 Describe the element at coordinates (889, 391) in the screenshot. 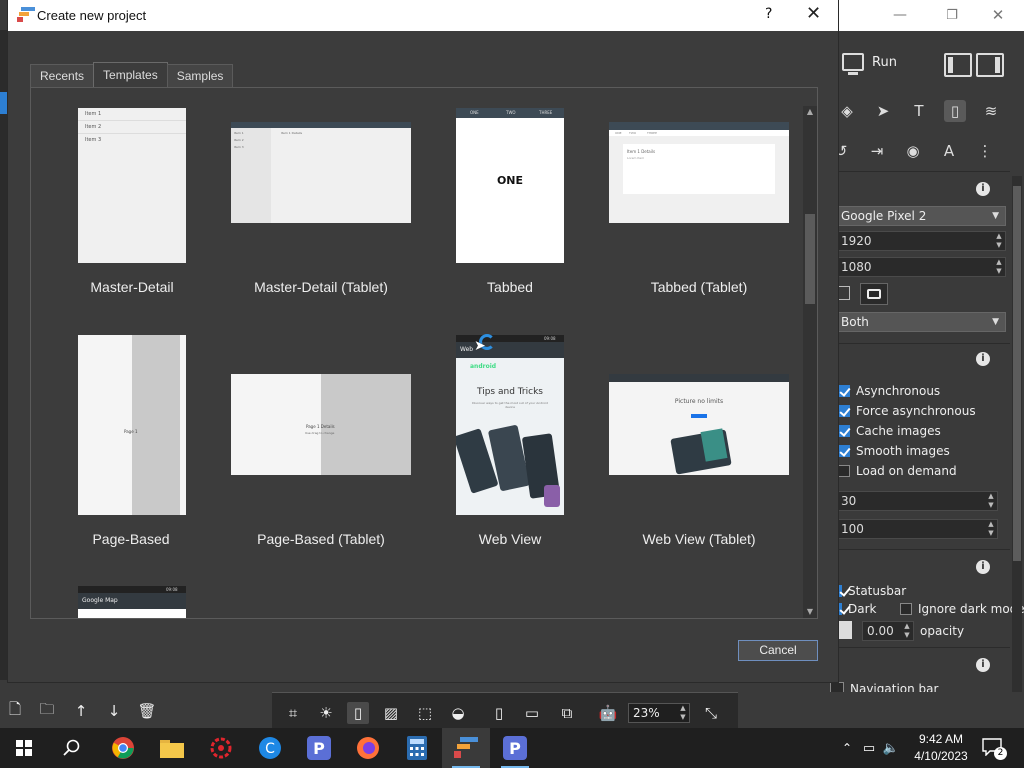

I see `asynchronous-checkbox: Asynchronous` at that location.